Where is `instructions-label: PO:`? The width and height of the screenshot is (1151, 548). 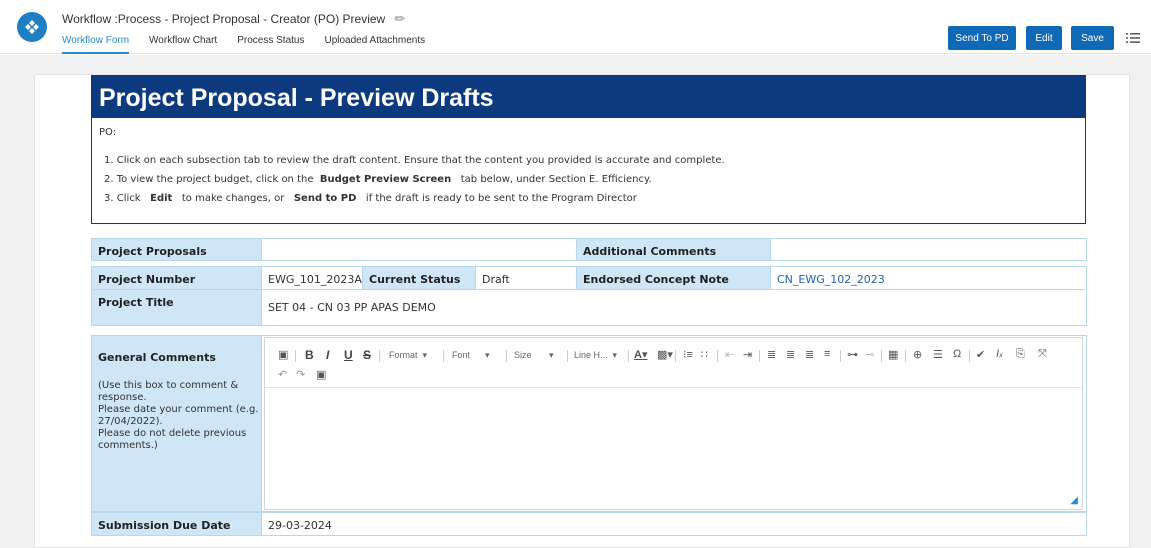 instructions-label: PO: is located at coordinates (108, 132).